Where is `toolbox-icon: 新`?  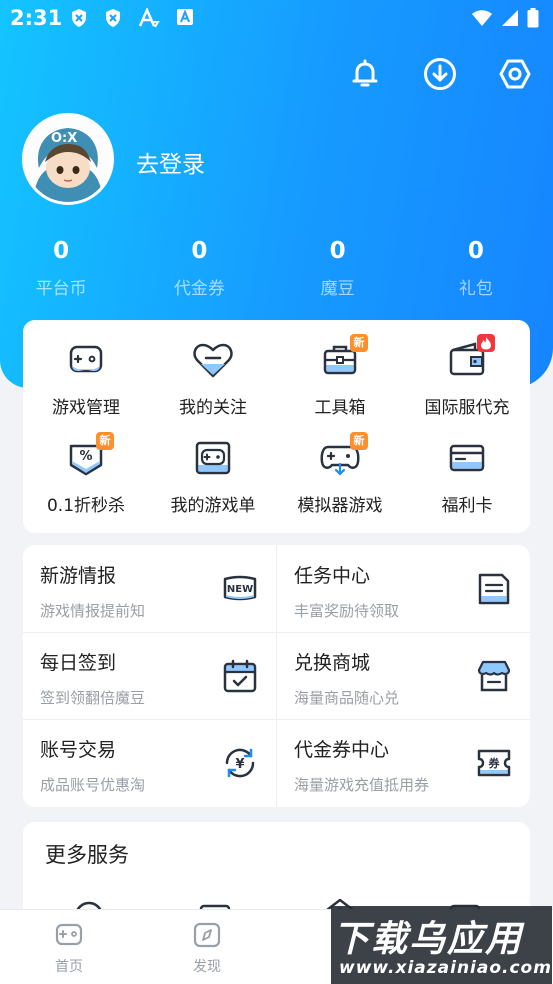 toolbox-icon: 新 is located at coordinates (343, 357).